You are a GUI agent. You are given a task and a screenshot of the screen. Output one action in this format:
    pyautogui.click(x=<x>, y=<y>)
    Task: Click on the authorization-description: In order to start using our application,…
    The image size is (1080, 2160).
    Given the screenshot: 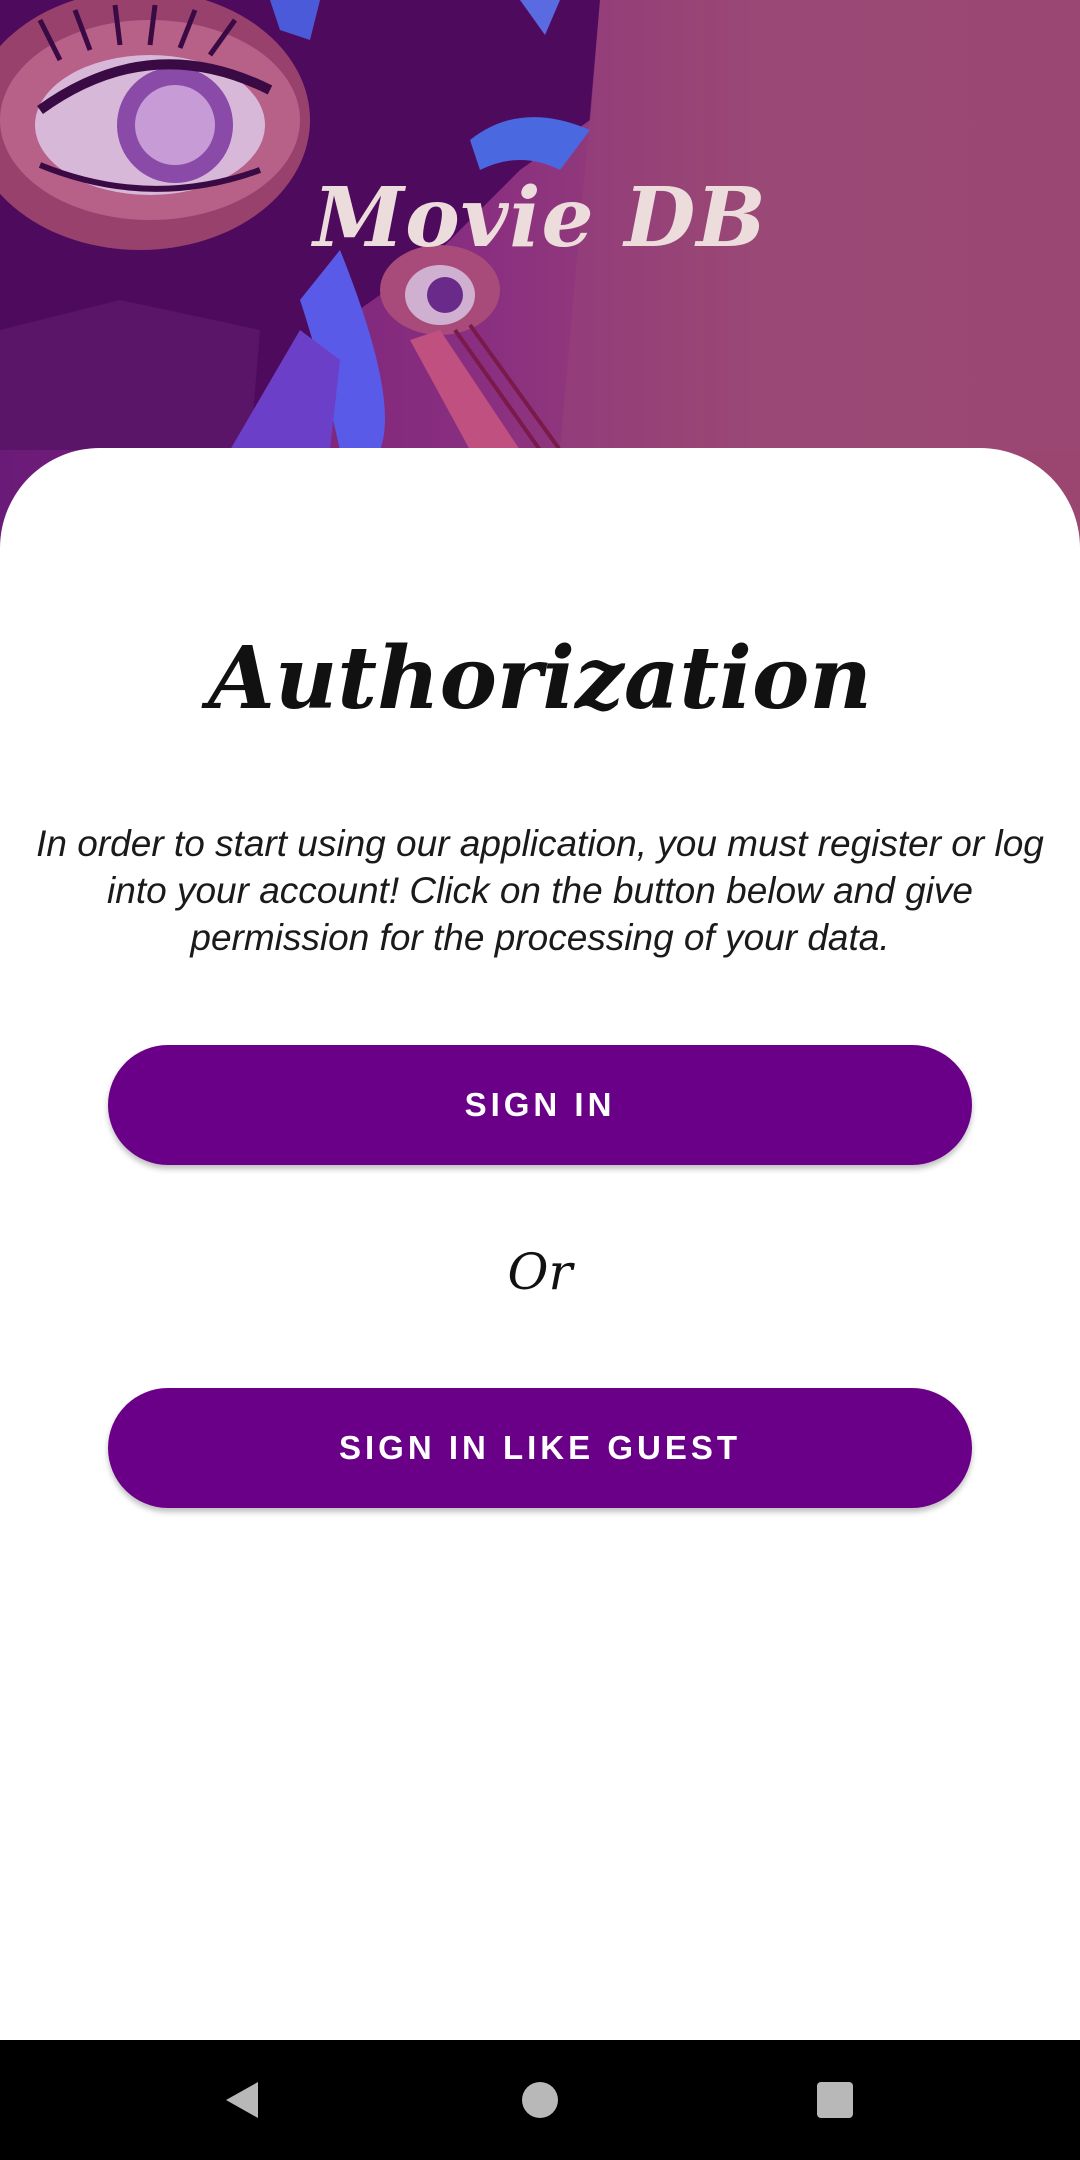 What is the action you would take?
    pyautogui.click(x=540, y=890)
    